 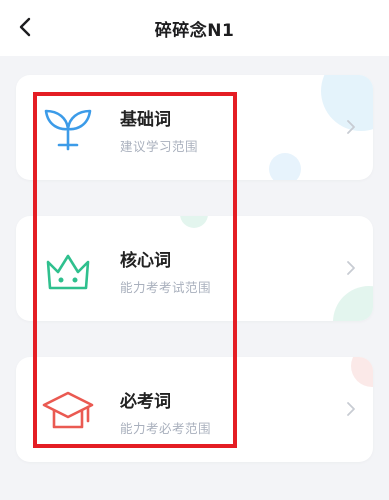 What do you see at coordinates (68, 272) in the screenshot?
I see `crown-icon` at bounding box center [68, 272].